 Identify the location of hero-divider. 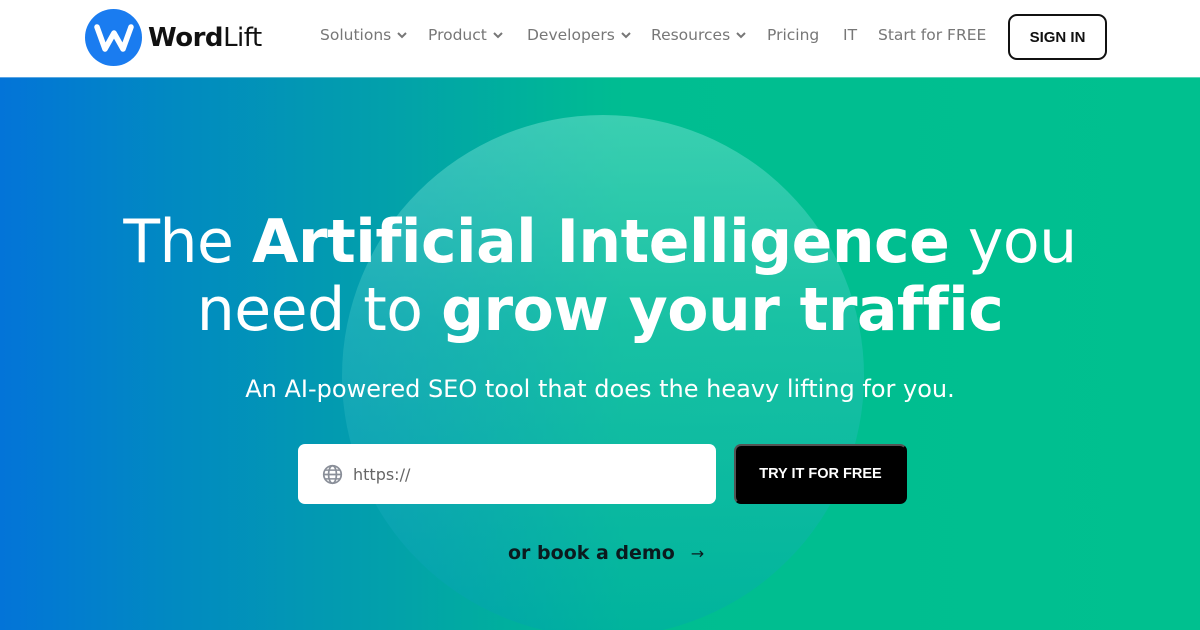
(600, 77).